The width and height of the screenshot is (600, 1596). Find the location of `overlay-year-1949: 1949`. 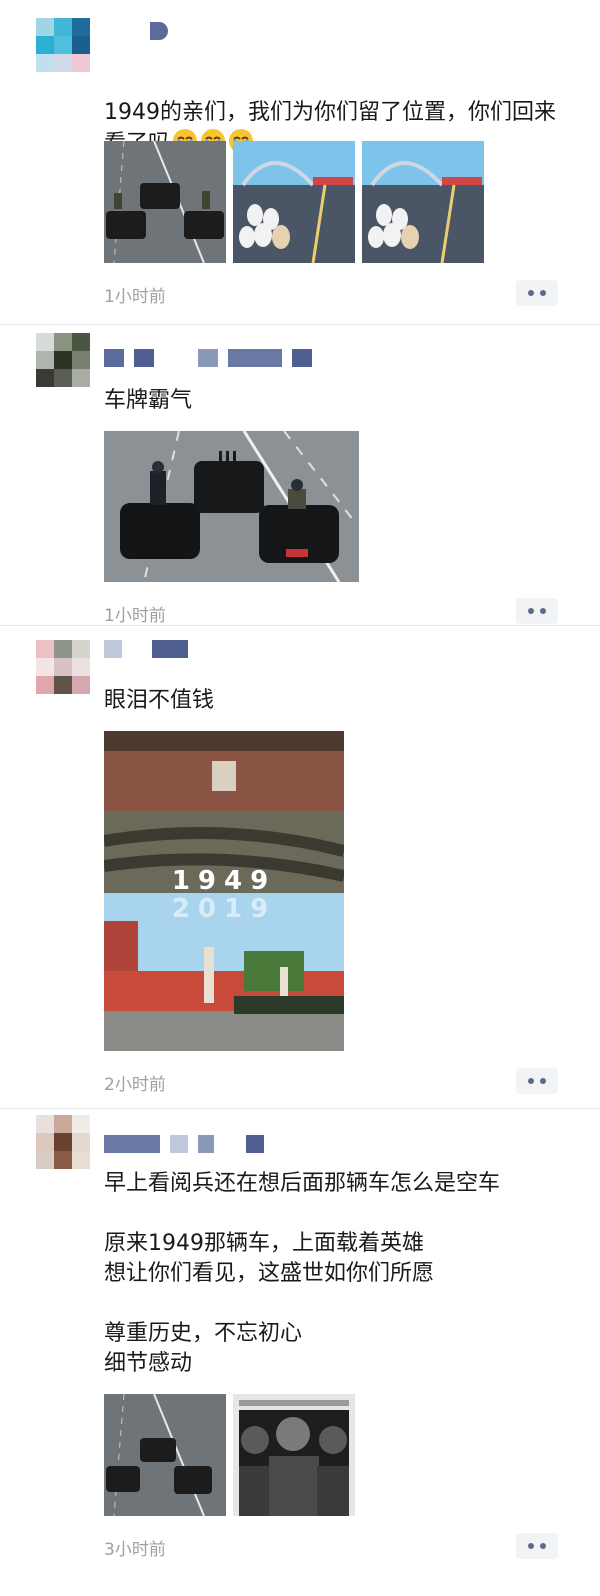

overlay-year-1949: 1949 is located at coordinates (224, 881).